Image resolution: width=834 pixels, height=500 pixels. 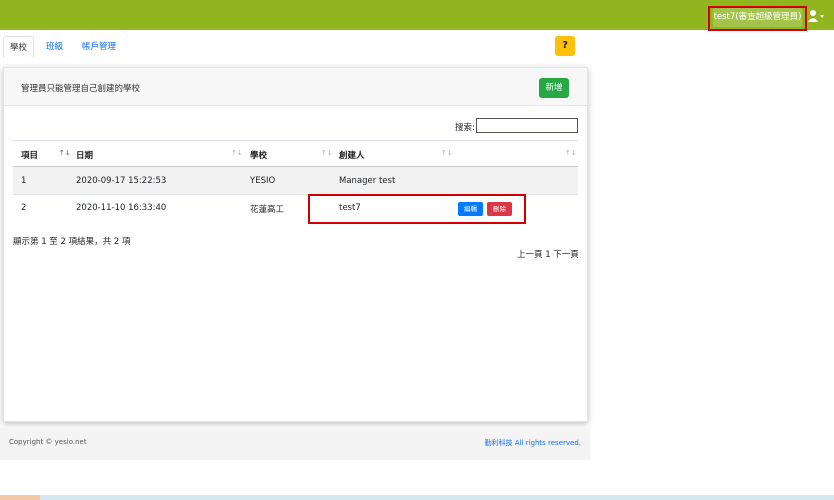 What do you see at coordinates (54, 47) in the screenshot?
I see `tab-class: 班級` at bounding box center [54, 47].